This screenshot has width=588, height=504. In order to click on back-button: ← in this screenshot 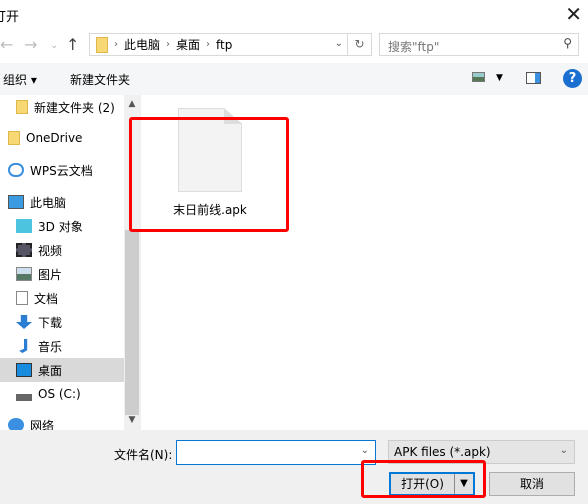, I will do `click(6, 44)`.